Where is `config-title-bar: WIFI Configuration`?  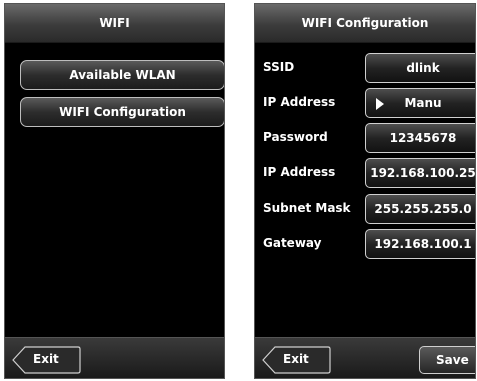 config-title-bar: WIFI Configuration is located at coordinates (365, 23).